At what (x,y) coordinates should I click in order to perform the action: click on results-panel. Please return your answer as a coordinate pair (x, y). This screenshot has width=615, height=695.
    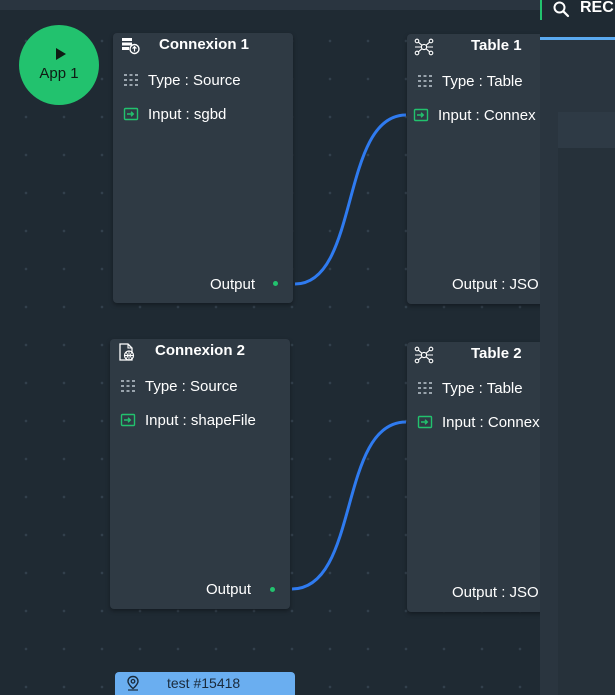
    Looking at the image, I should click on (586, 403).